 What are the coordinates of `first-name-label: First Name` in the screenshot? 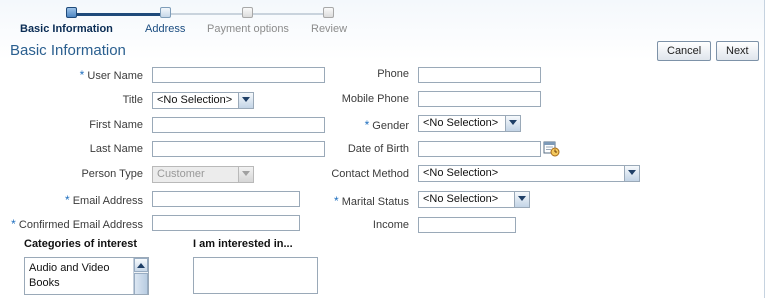 It's located at (116, 125).